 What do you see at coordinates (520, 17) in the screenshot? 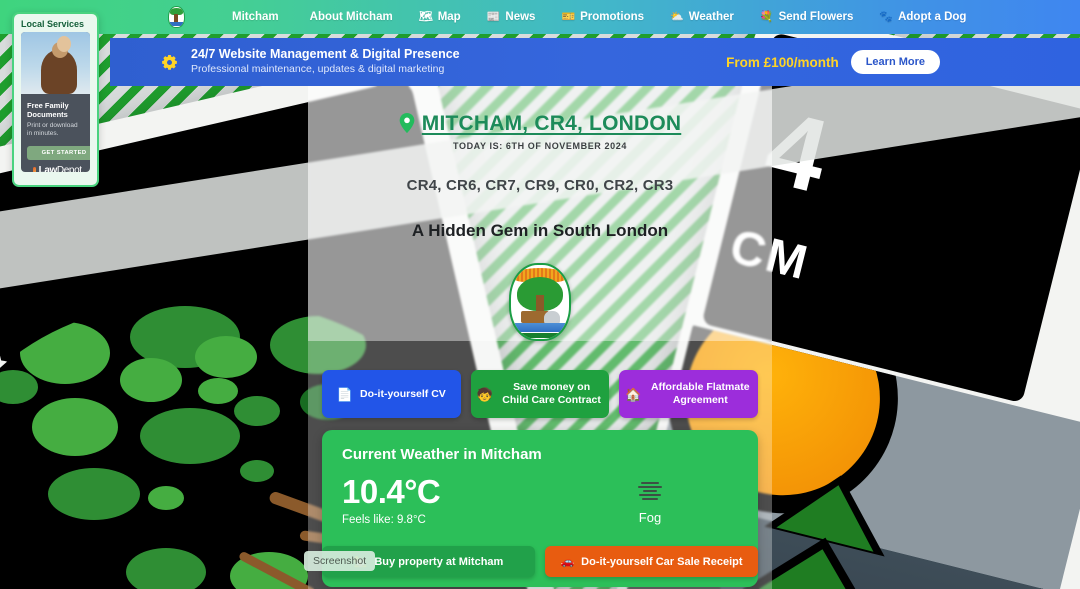
I see `nav-label-news: News` at bounding box center [520, 17].